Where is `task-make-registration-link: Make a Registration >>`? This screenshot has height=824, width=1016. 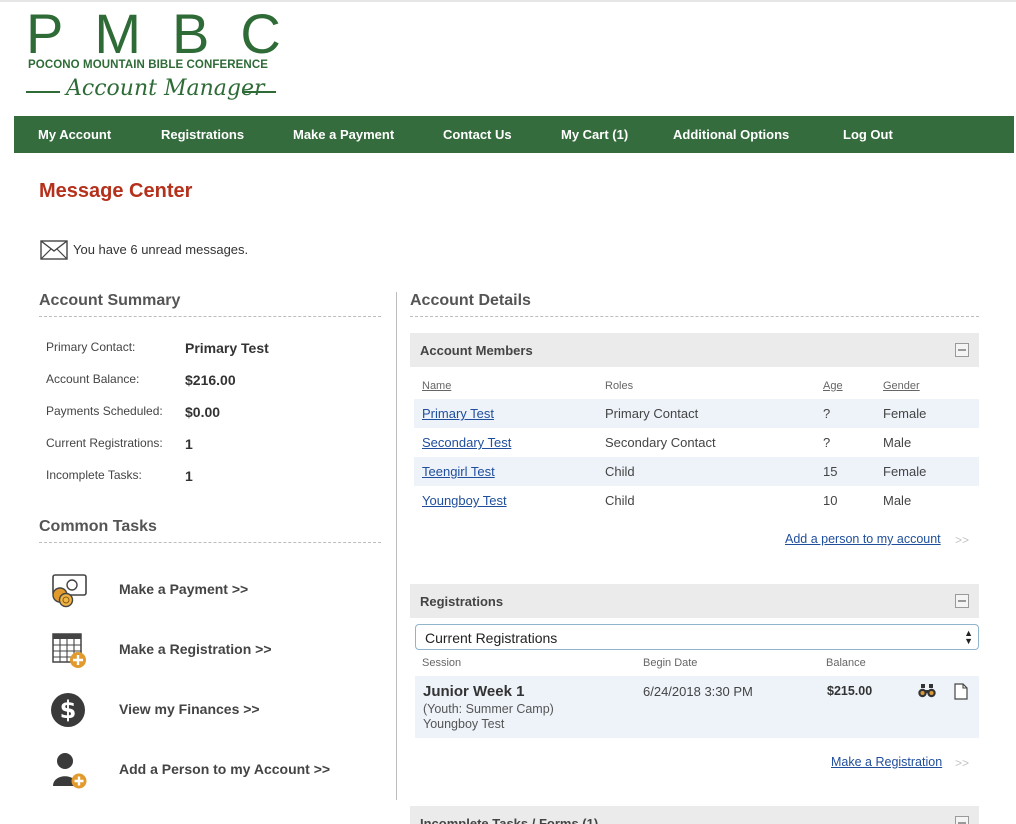 task-make-registration-link: Make a Registration >> is located at coordinates (195, 649).